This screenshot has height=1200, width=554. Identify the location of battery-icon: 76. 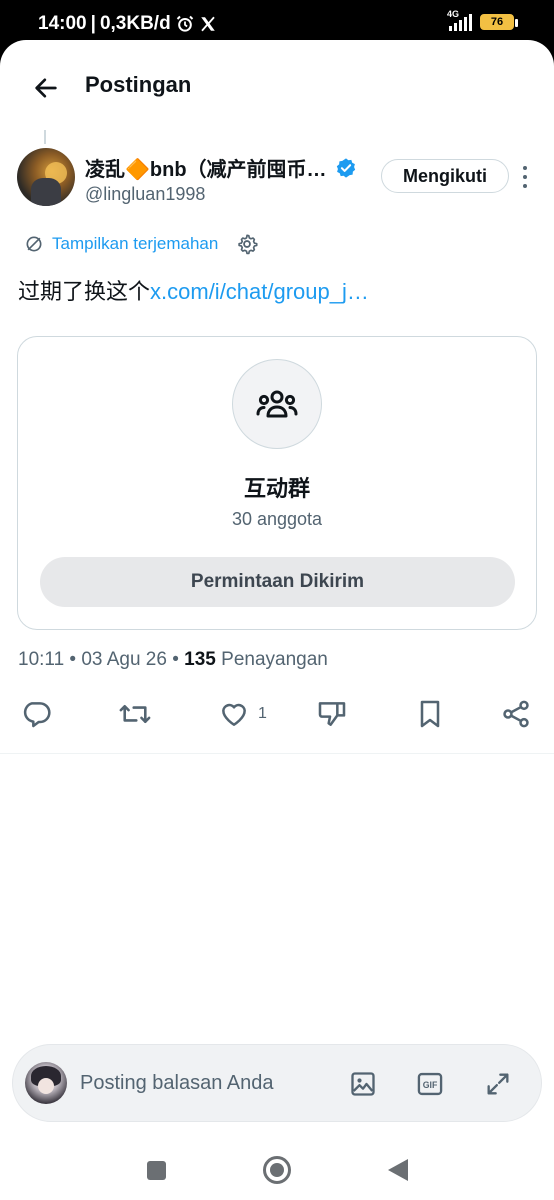
(499, 22).